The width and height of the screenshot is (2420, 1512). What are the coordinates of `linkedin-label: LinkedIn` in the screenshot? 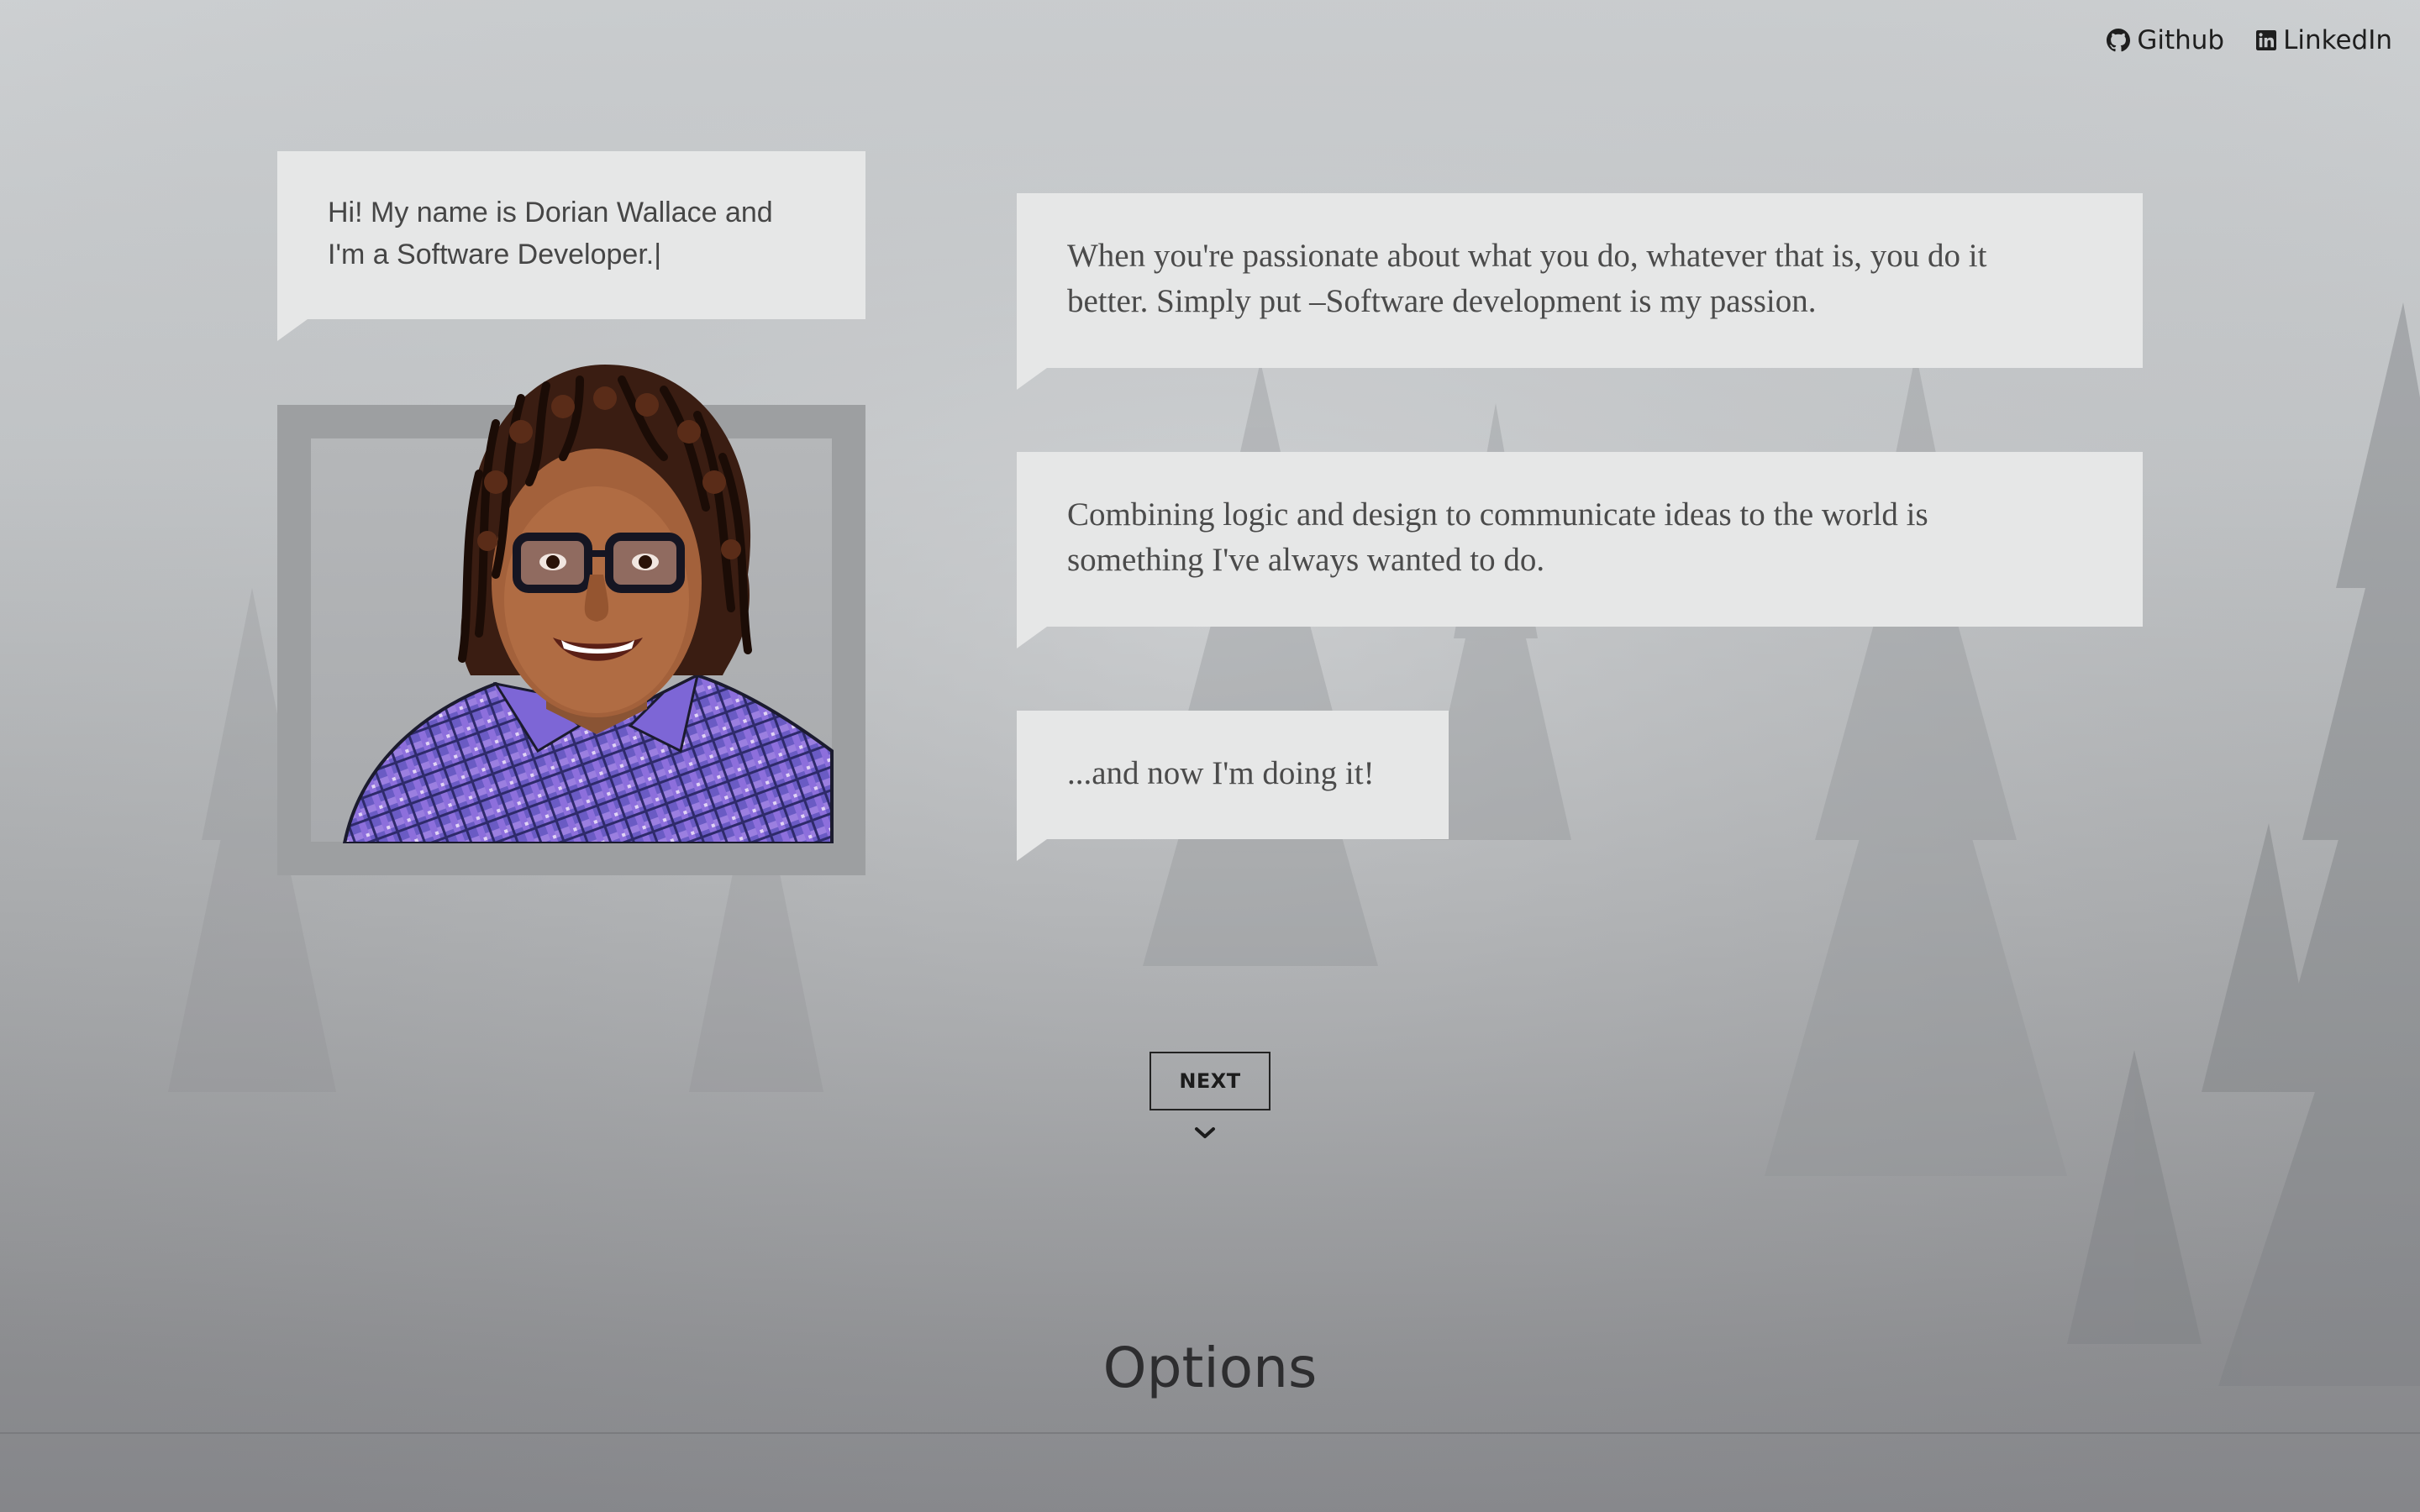 It's located at (2337, 40).